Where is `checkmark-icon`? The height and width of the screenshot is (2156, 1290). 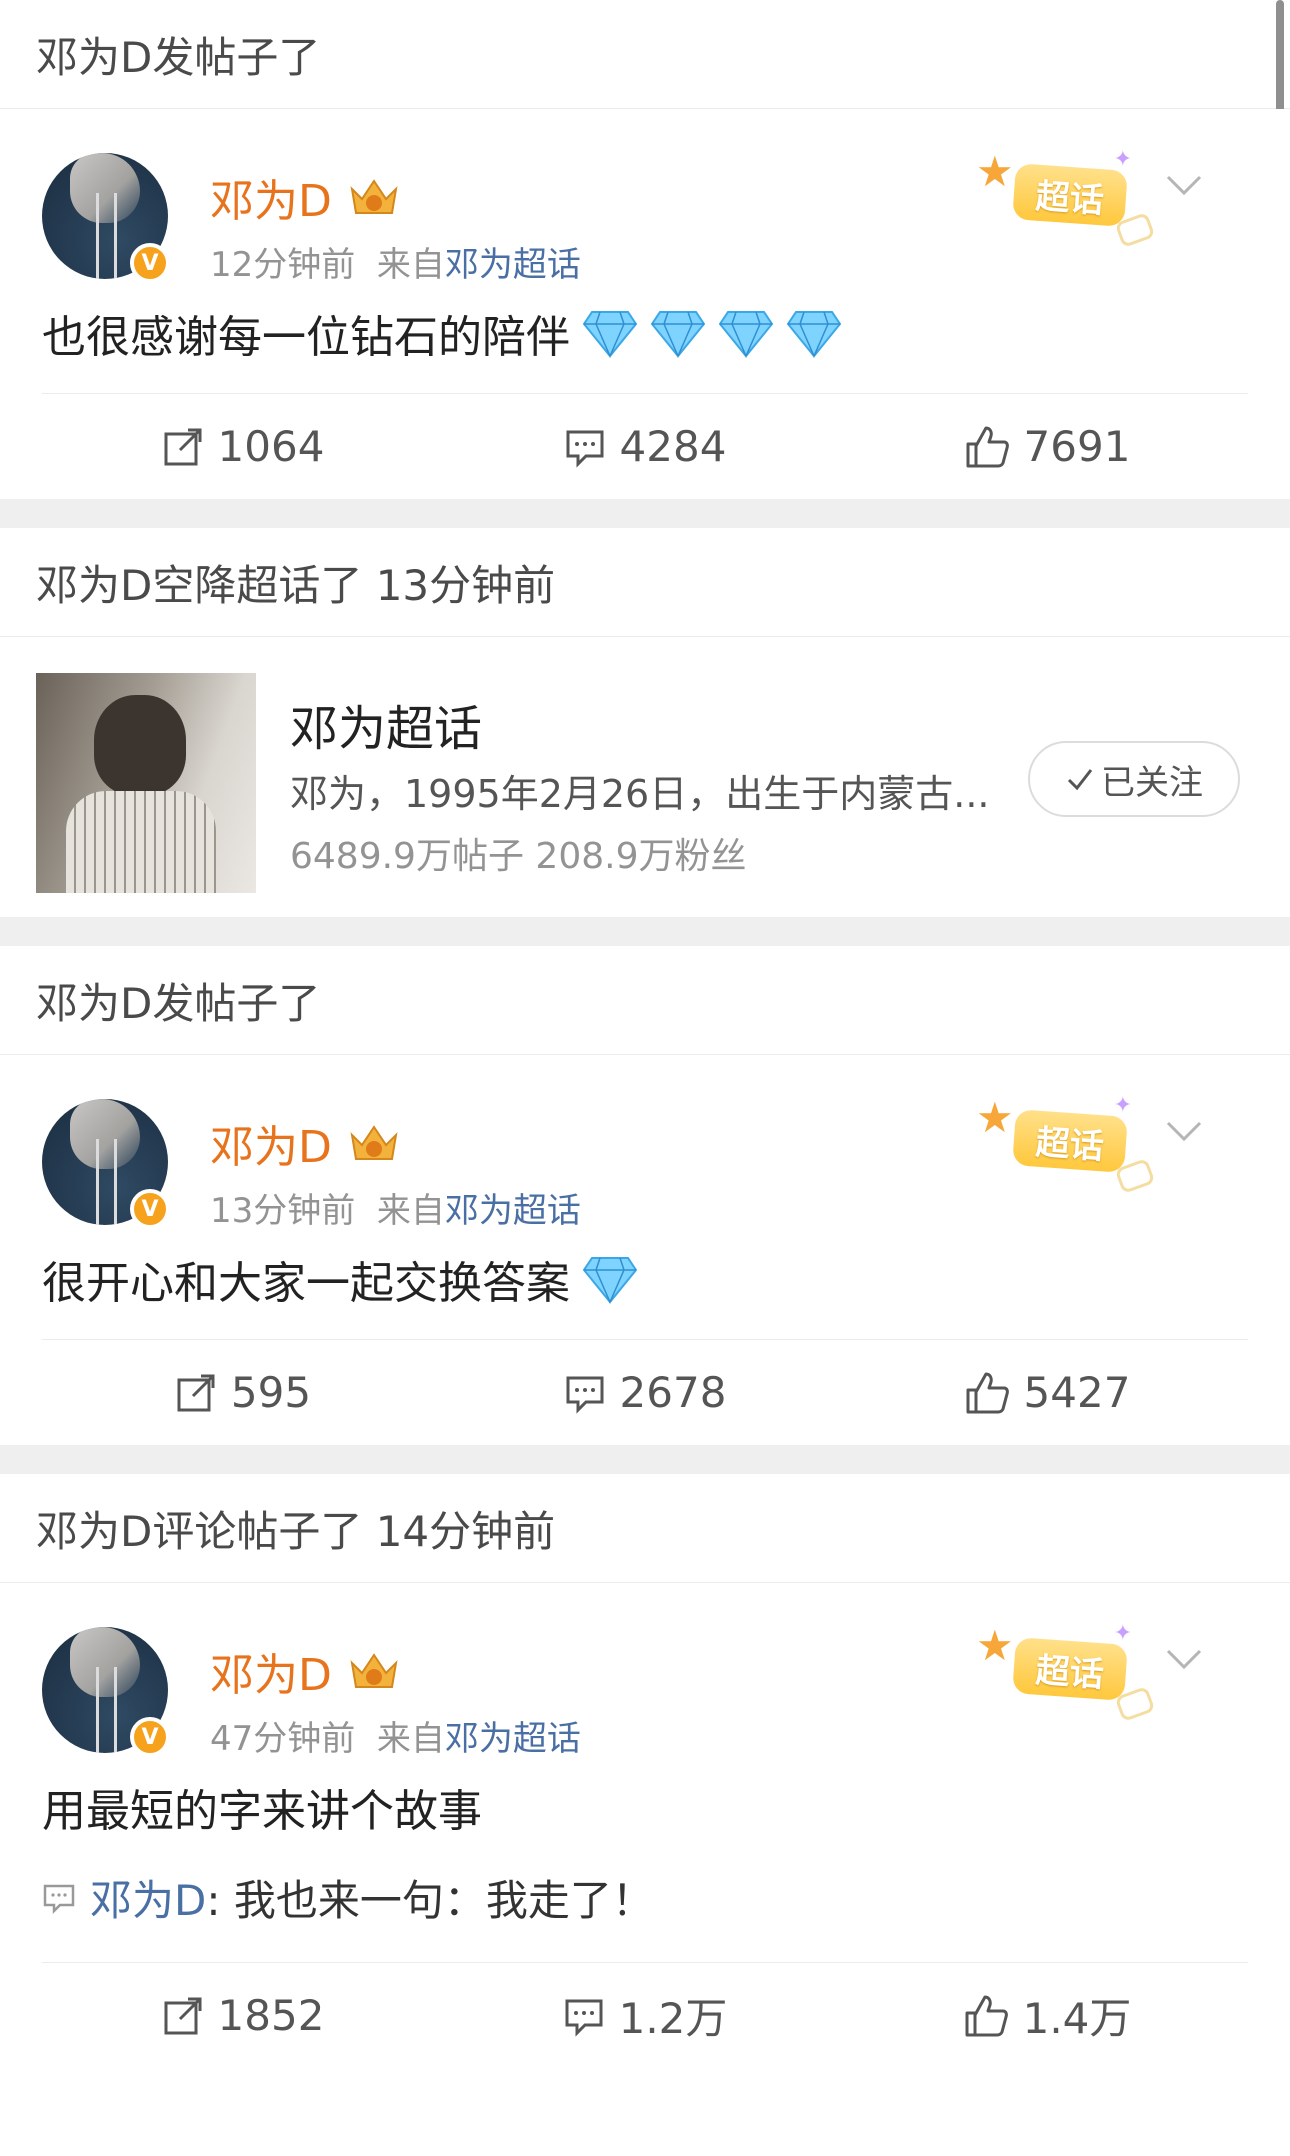 checkmark-icon is located at coordinates (1080, 780).